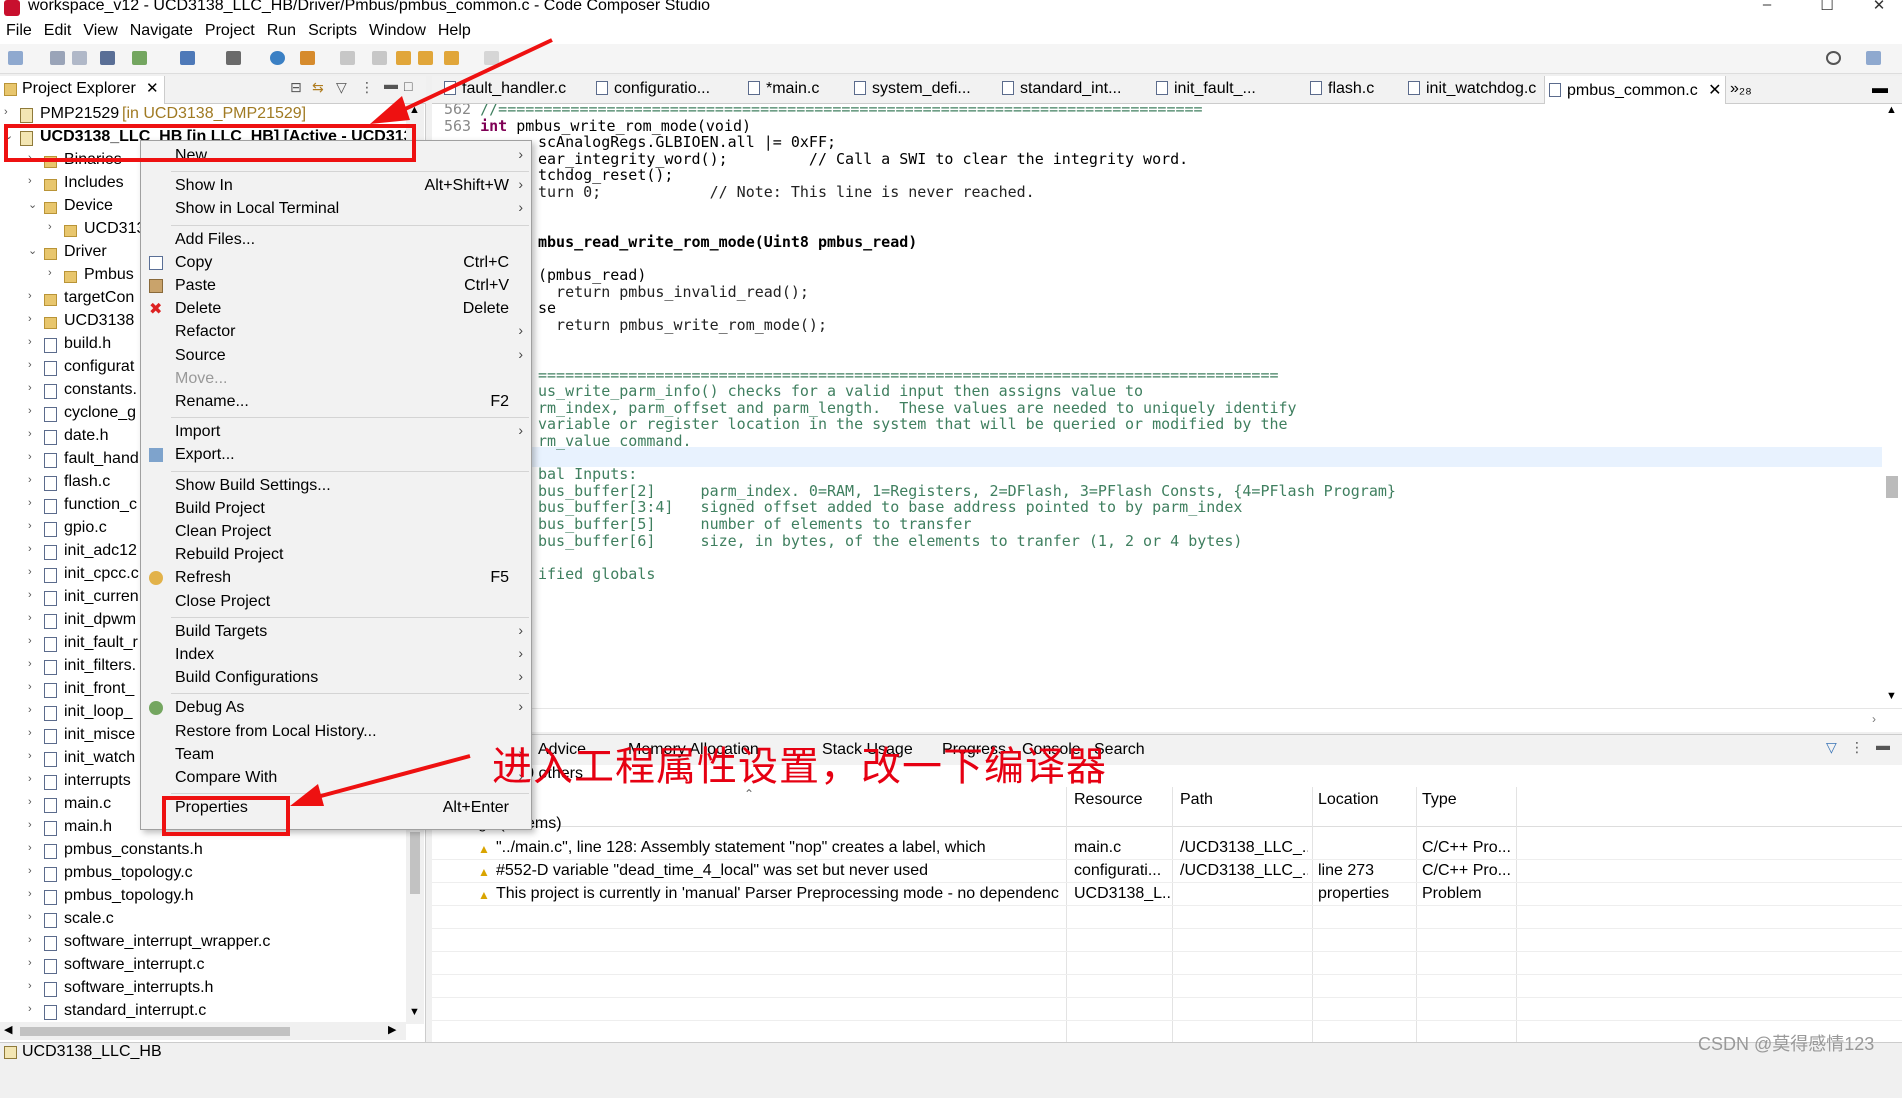  Describe the element at coordinates (388, 778) in the screenshot. I see `arrow-to-properties` at that location.